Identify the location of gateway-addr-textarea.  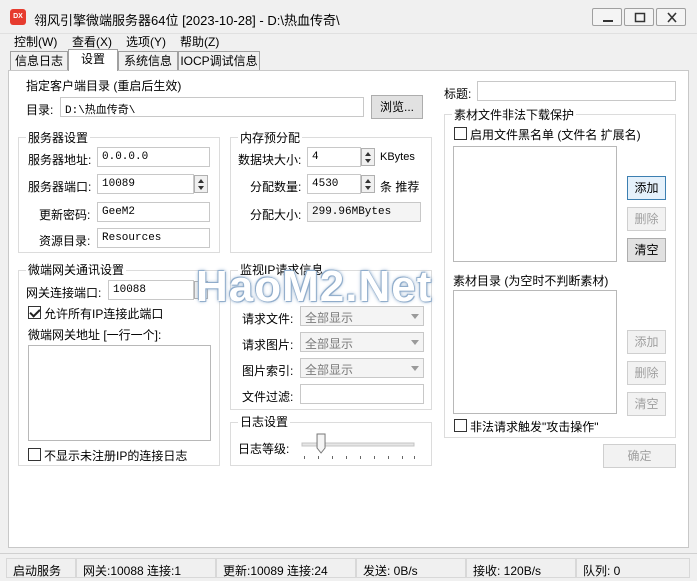
(119, 393).